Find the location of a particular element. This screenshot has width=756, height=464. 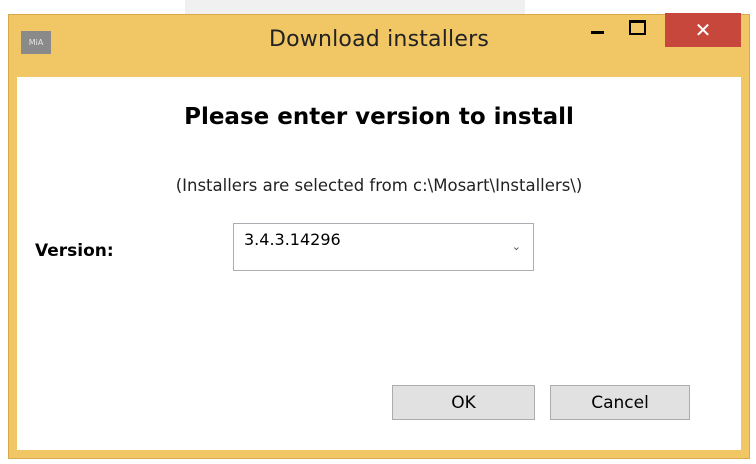

title-bar: MiA Download installers ✕ is located at coordinates (379, 45).